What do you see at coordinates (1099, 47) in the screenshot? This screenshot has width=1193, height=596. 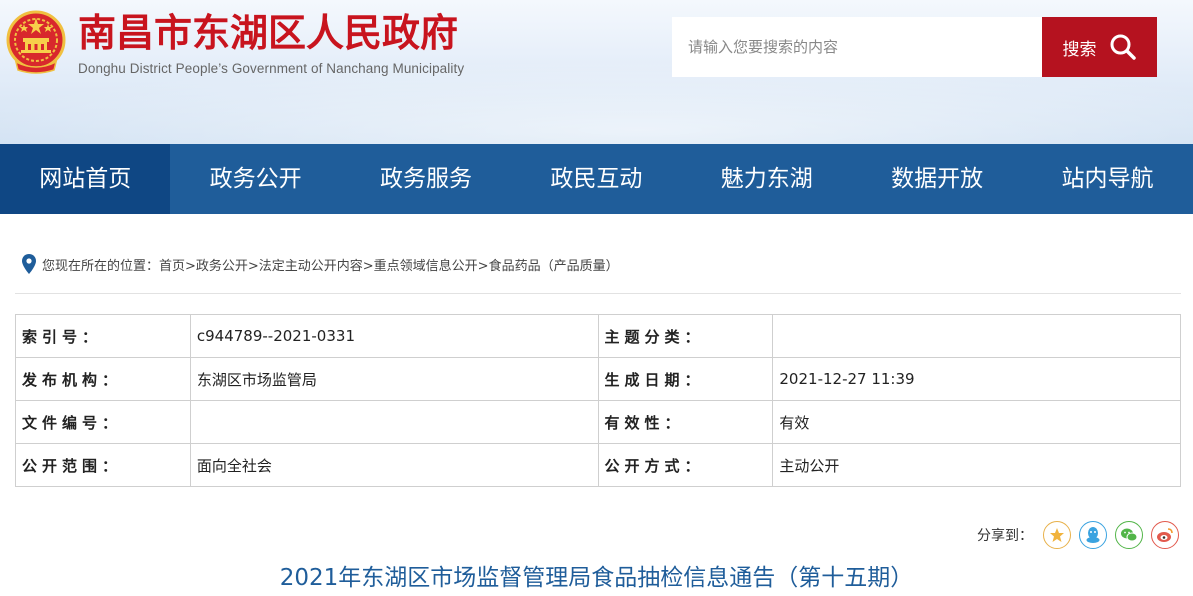 I see `search-button: 搜索` at bounding box center [1099, 47].